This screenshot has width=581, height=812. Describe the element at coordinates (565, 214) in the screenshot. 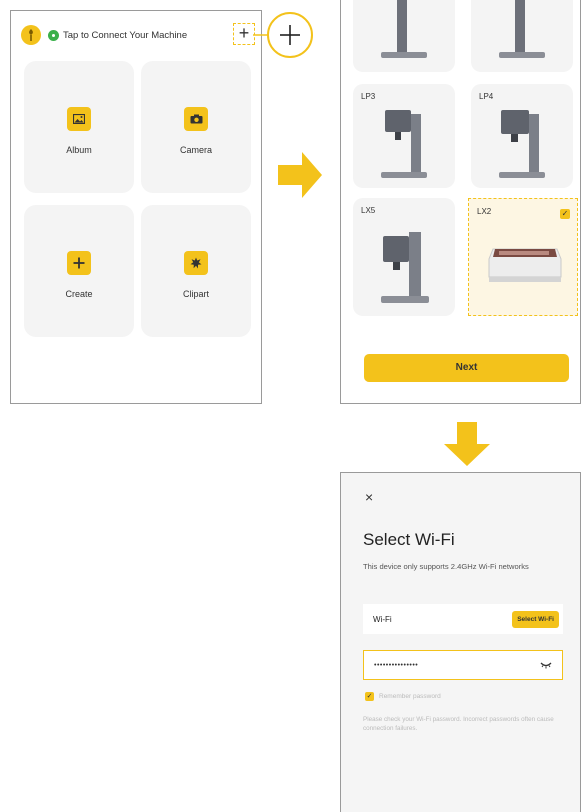

I see `selected-check-icon: ✓` at that location.